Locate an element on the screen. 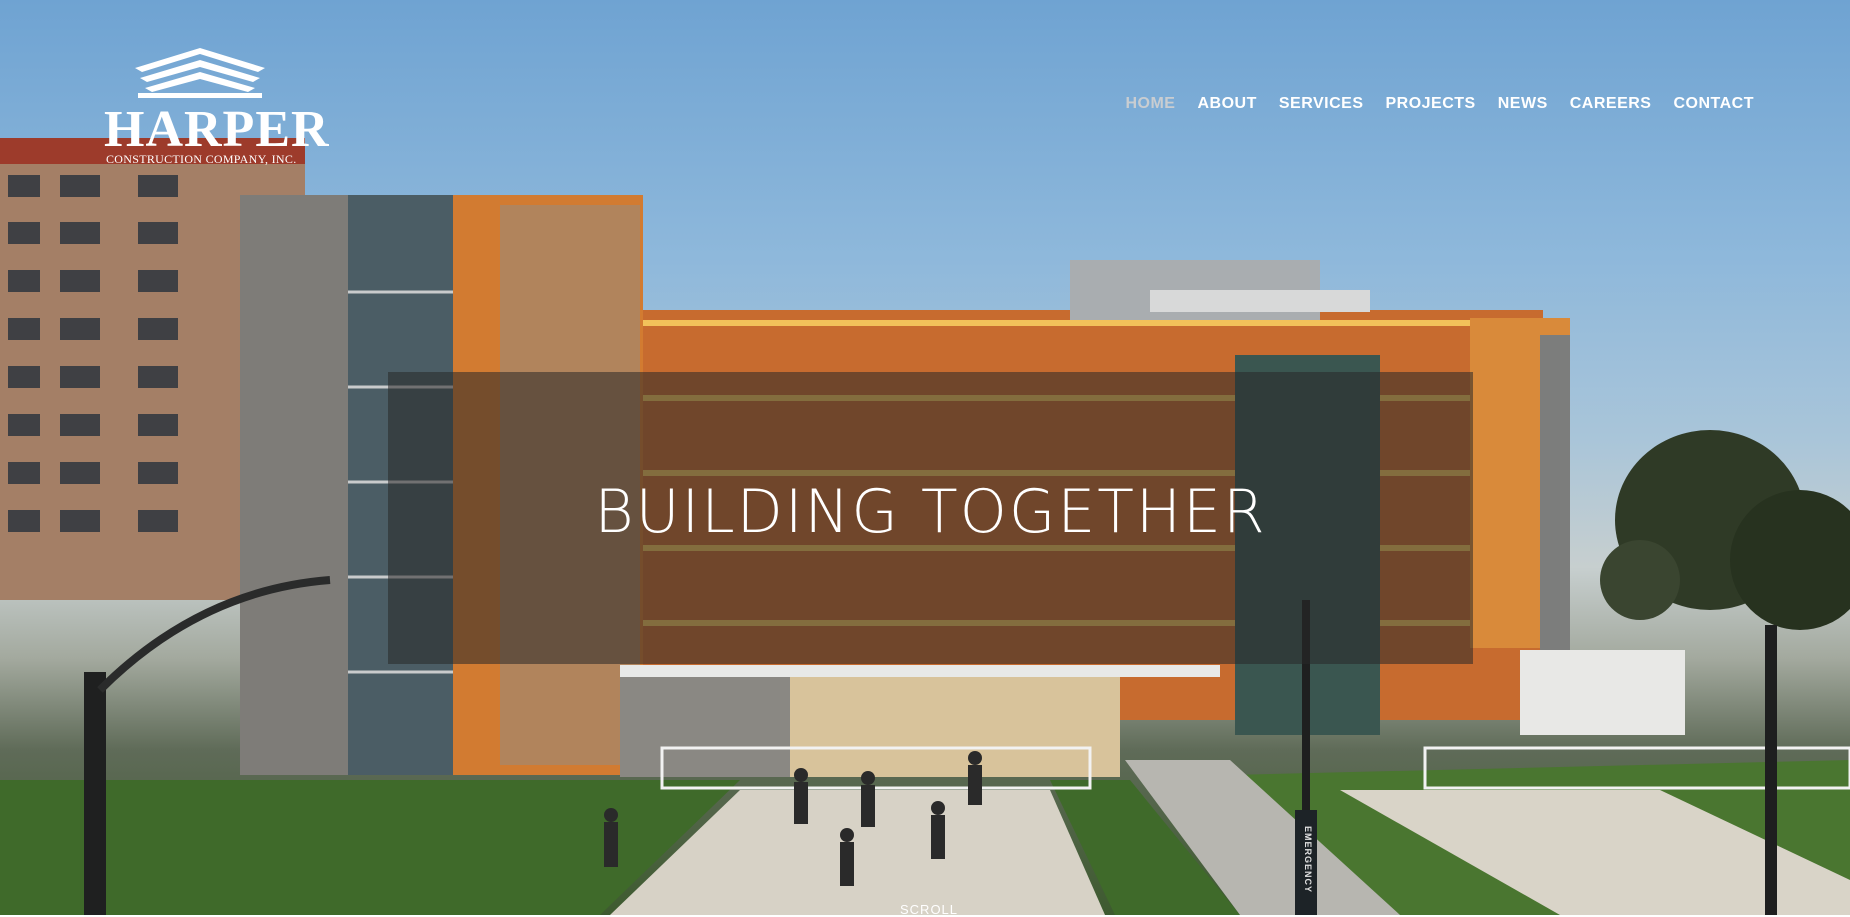 This screenshot has width=1850, height=917. logo-wordmark: HARPER is located at coordinates (217, 129).